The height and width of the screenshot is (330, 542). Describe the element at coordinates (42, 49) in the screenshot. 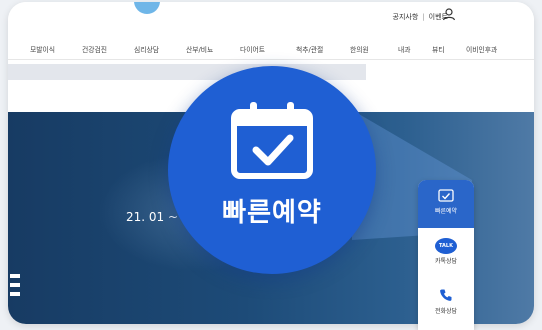

I see `nav-item-hair: 모발이식` at that location.